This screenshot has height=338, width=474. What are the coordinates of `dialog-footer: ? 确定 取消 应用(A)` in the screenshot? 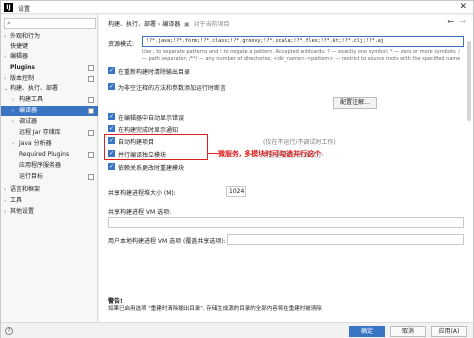 It's located at (237, 330).